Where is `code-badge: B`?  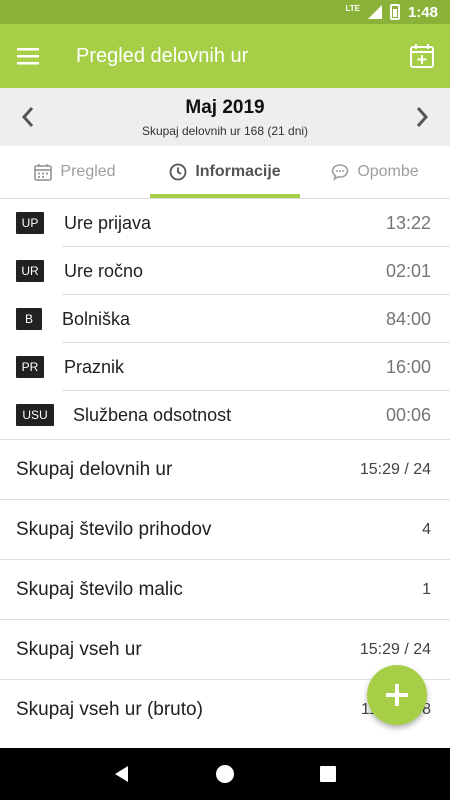
code-badge: B is located at coordinates (29, 319).